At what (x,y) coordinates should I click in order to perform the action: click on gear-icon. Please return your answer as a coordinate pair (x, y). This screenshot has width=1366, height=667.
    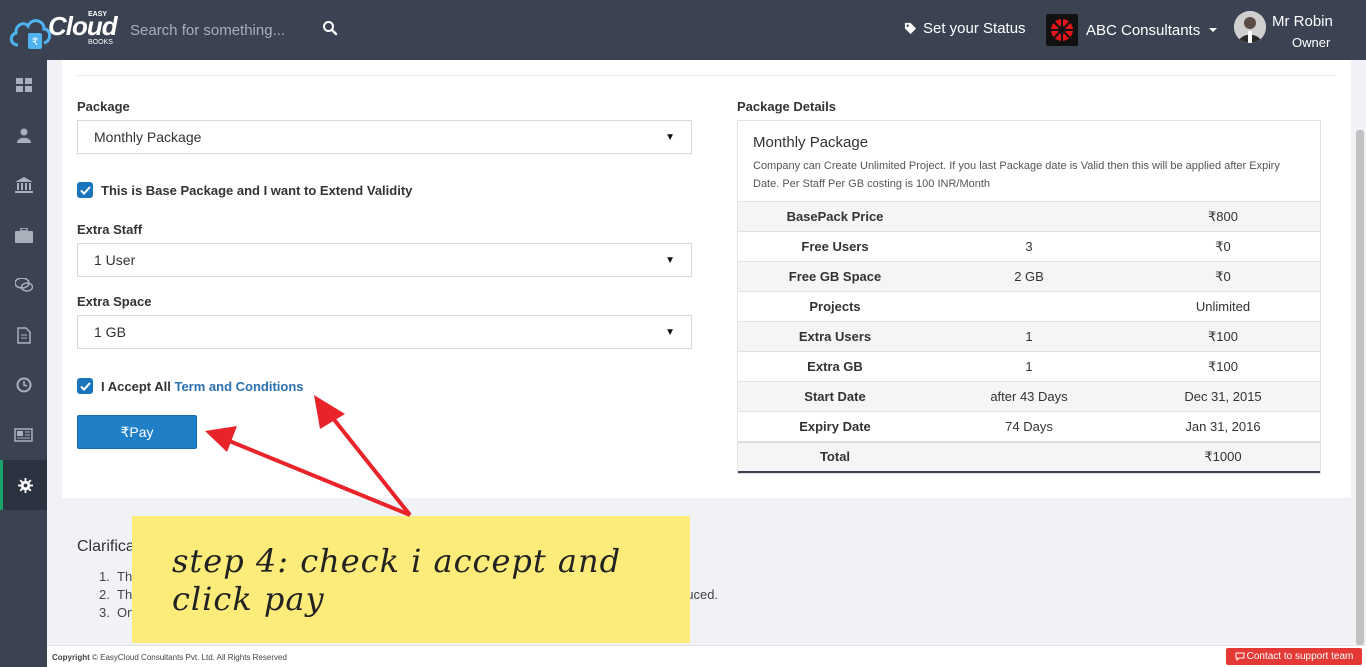
    Looking at the image, I should click on (25, 485).